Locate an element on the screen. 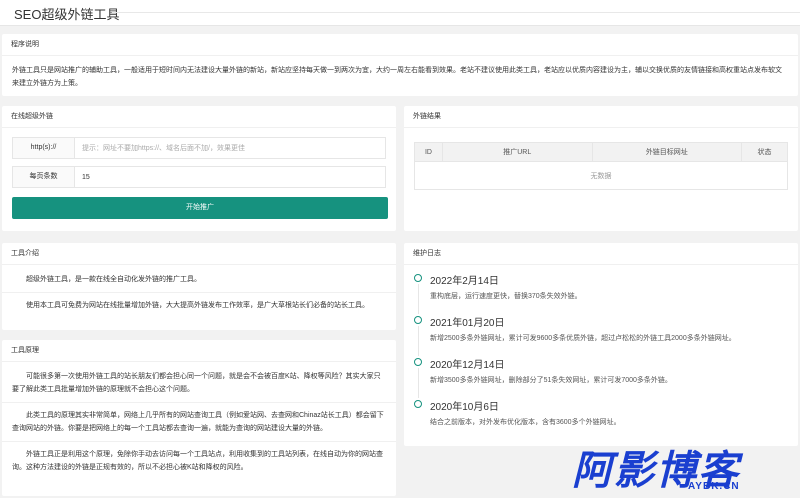 The image size is (800, 498). start-promote-button: 开始推广 is located at coordinates (200, 208).